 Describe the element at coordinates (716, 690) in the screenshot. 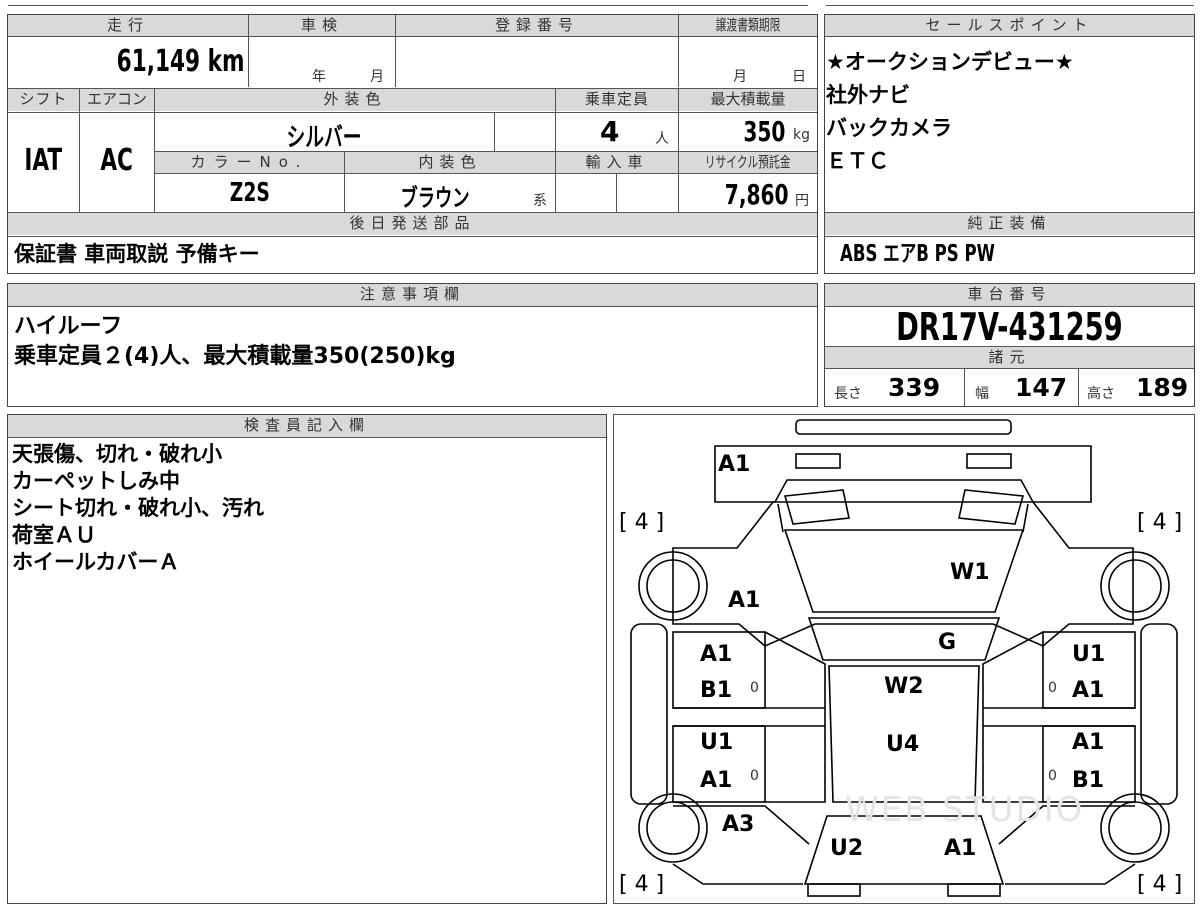

I see `rear-left-door-grade-2: B1` at that location.